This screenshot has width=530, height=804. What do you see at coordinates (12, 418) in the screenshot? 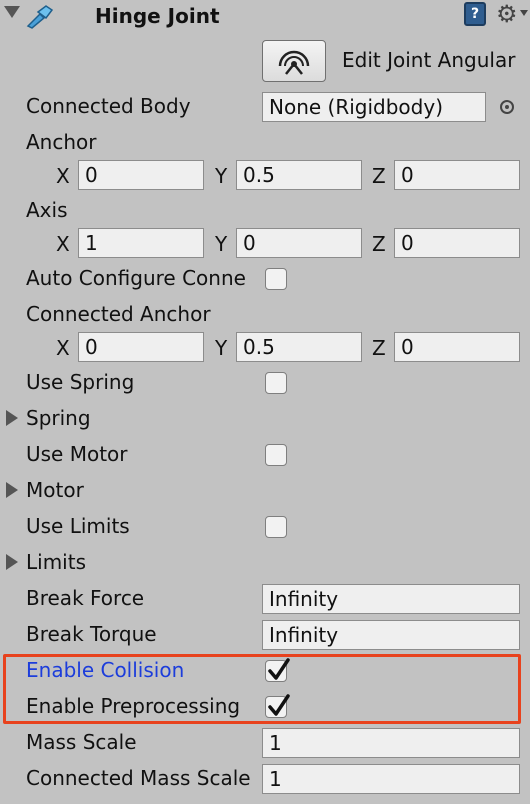
I see `spring-foldout-arrow-icon` at bounding box center [12, 418].